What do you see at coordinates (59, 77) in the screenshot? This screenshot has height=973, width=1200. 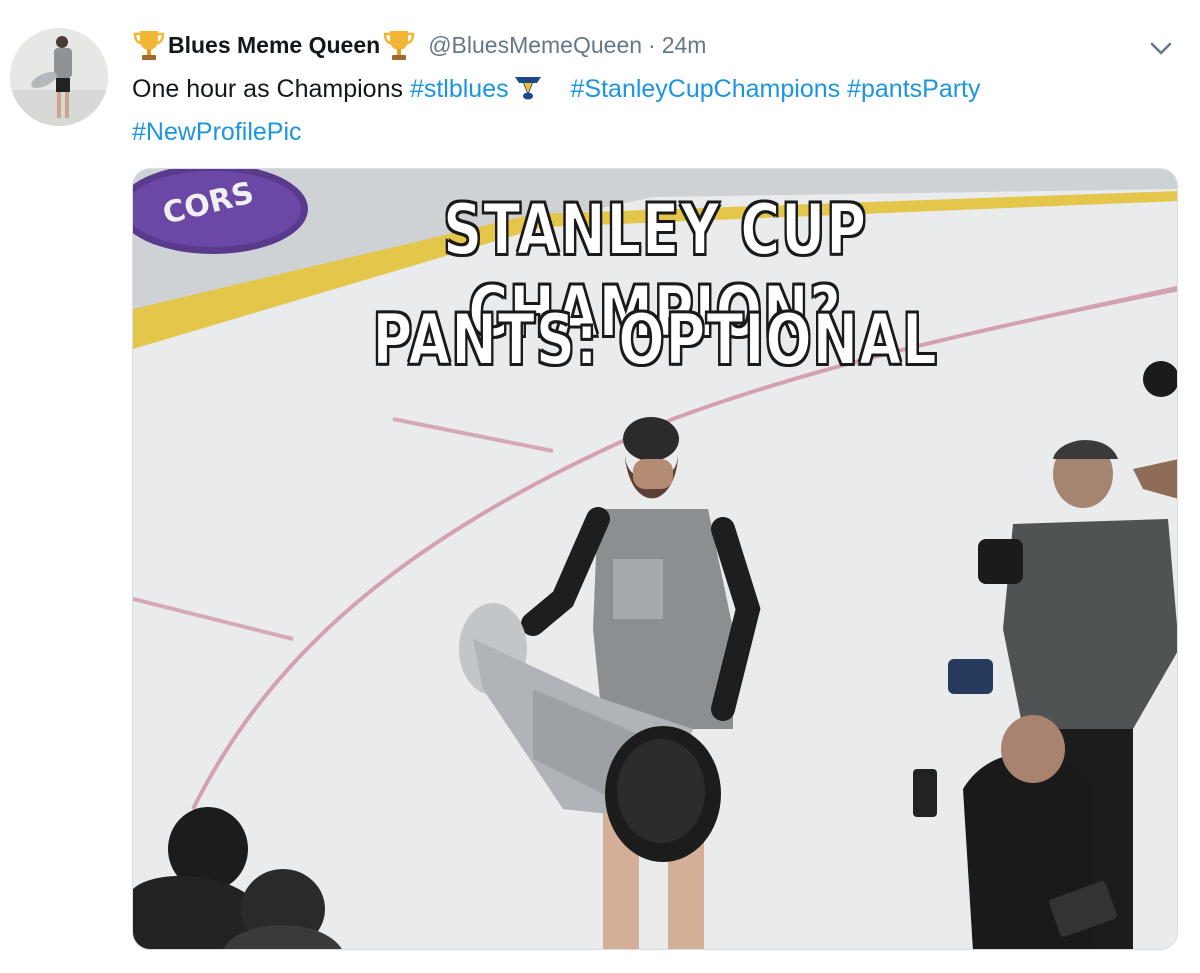 I see `avatar` at bounding box center [59, 77].